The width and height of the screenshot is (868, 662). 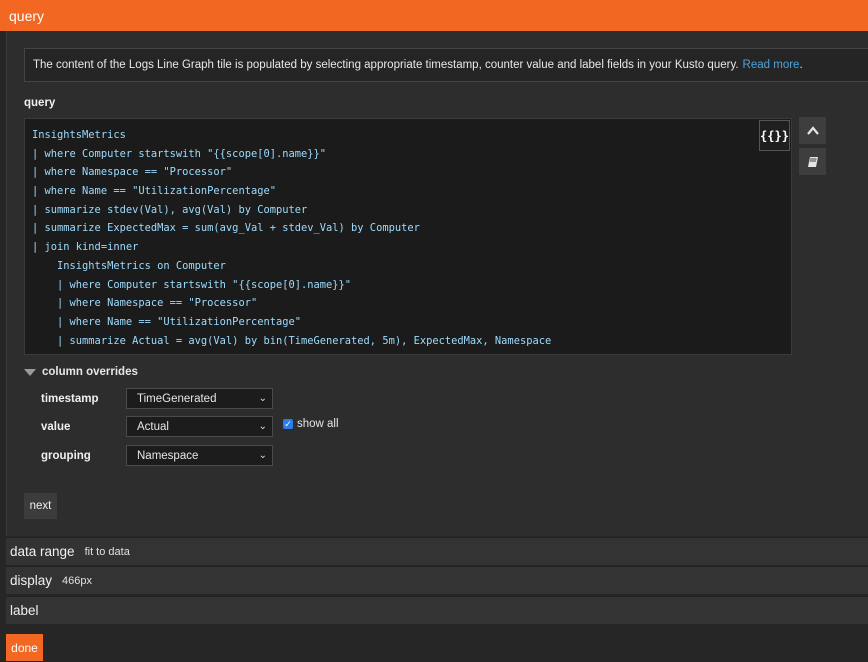 I want to click on code-line: | join kind=inner, so click(x=85, y=247).